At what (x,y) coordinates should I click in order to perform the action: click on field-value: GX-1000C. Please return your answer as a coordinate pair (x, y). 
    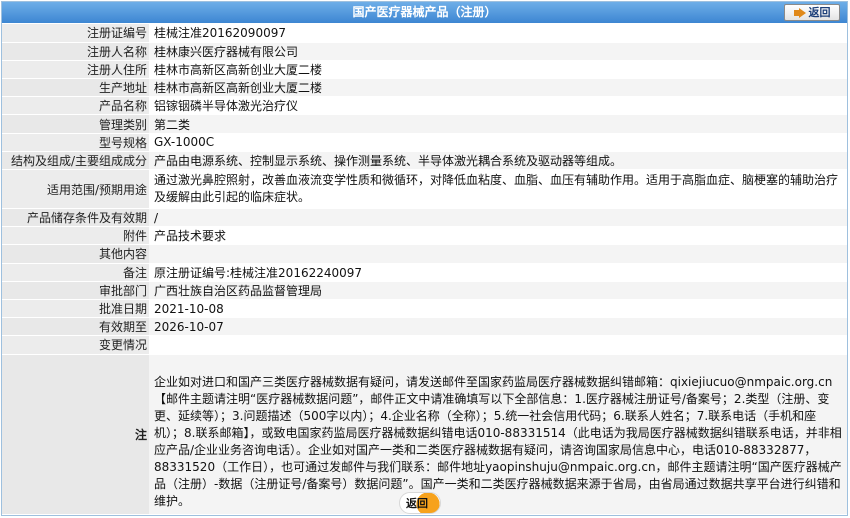
    Looking at the image, I should click on (498, 142).